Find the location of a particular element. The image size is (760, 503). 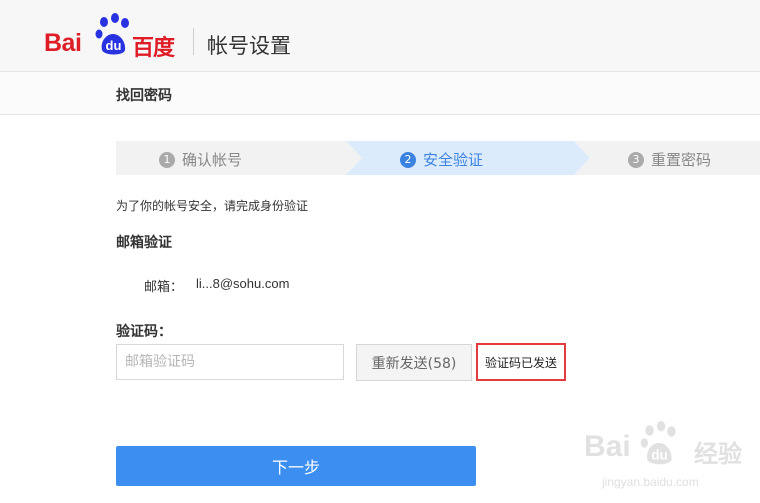

step-reset-password: 3 重置密码 is located at coordinates (669, 159).